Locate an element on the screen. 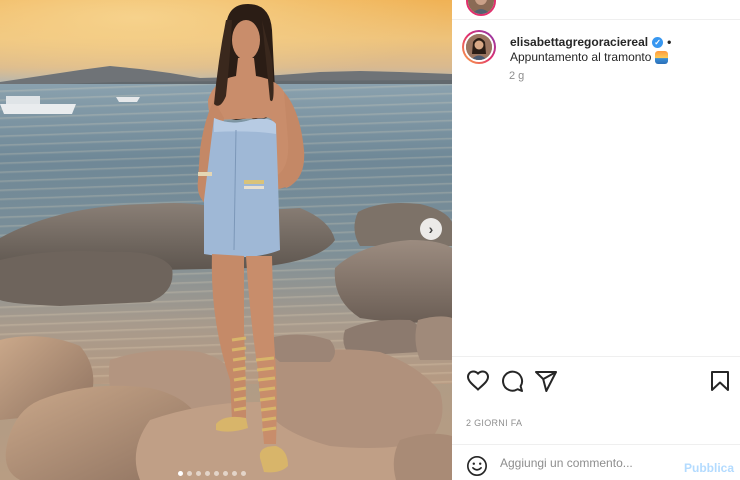 Image resolution: width=740 pixels, height=480 pixels. caption-text: Appuntamento al tramonto is located at coordinates (581, 57).